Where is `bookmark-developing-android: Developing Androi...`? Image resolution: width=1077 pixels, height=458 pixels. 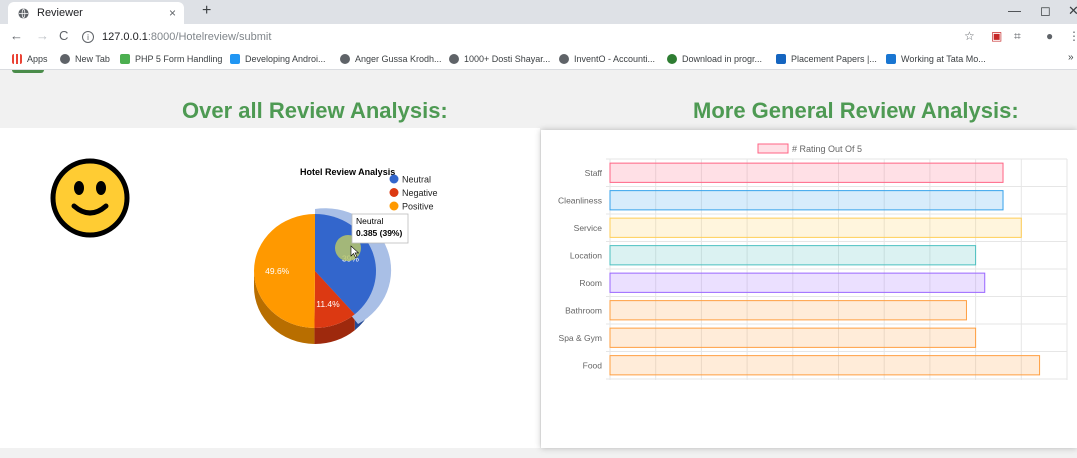 bookmark-developing-android: Developing Androi... is located at coordinates (278, 59).